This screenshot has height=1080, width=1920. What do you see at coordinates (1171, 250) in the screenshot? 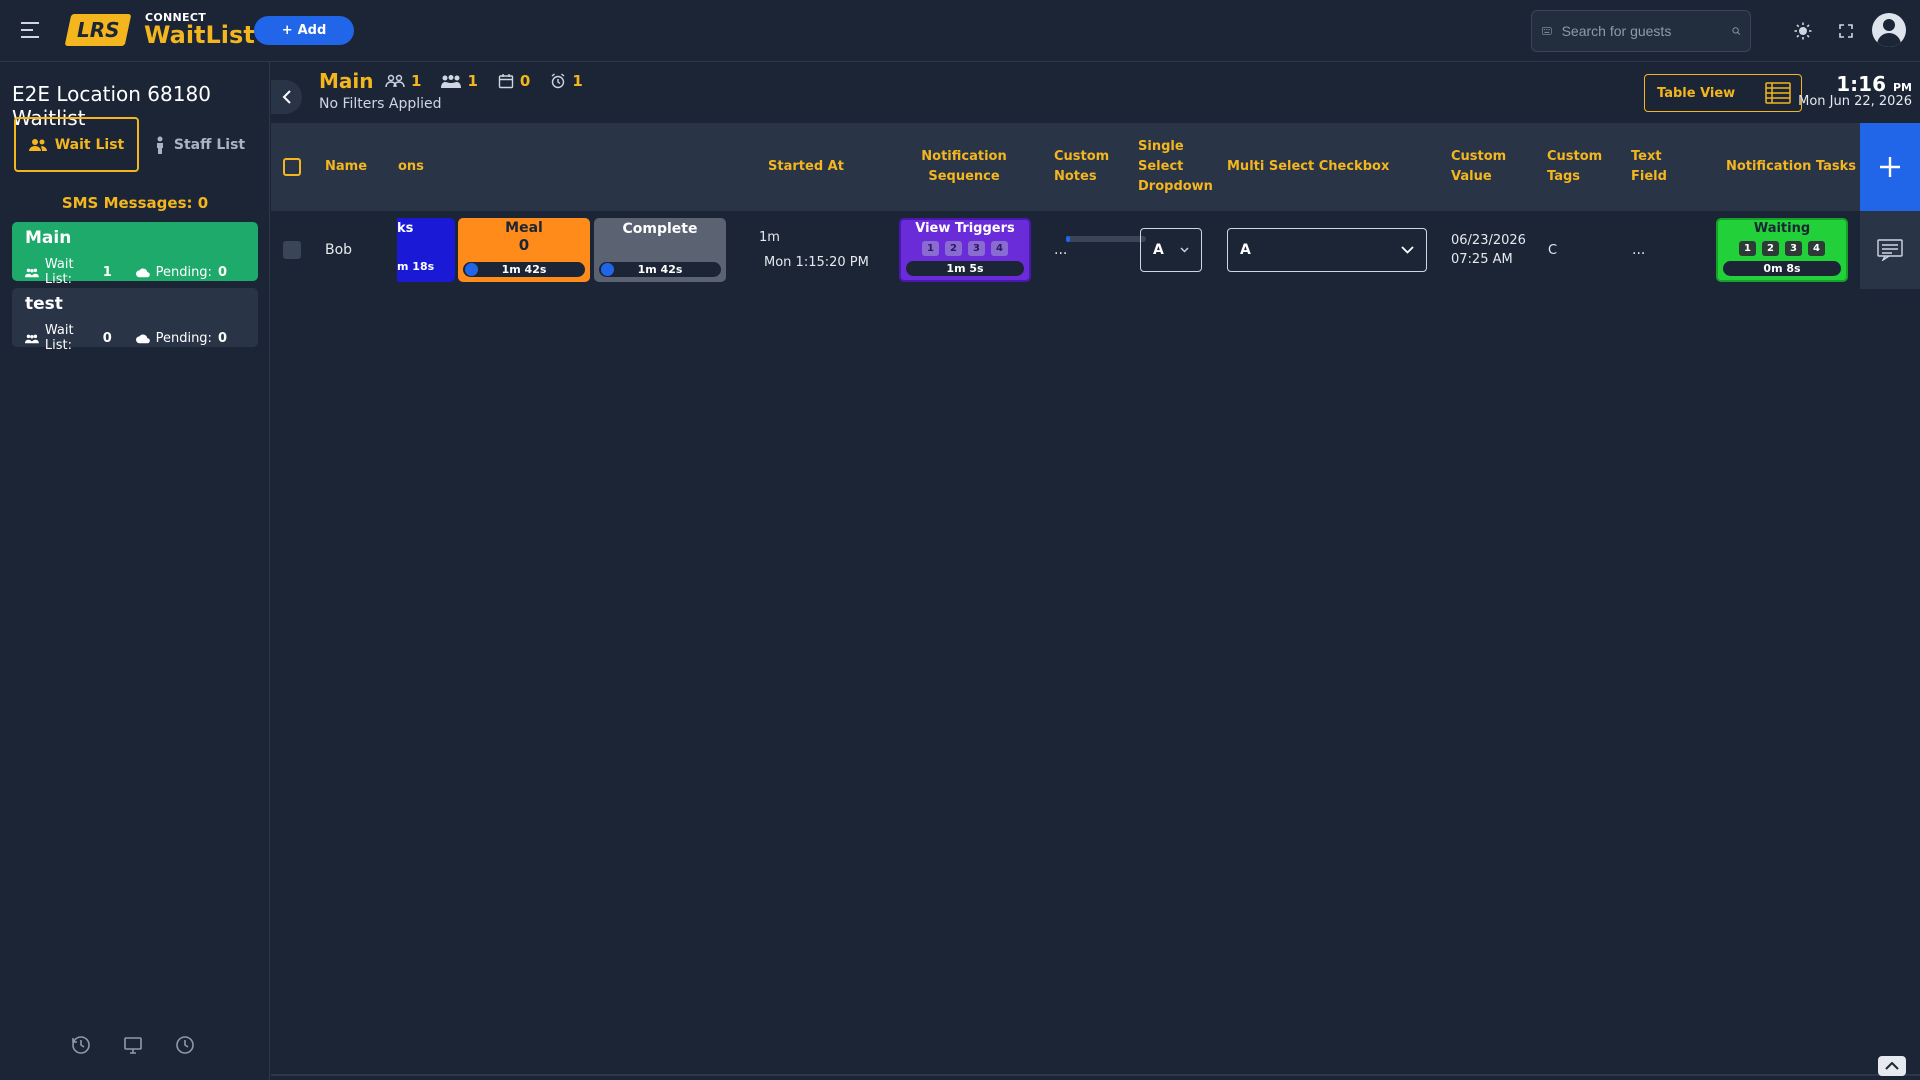
I see `single-select-dropdown: A` at bounding box center [1171, 250].